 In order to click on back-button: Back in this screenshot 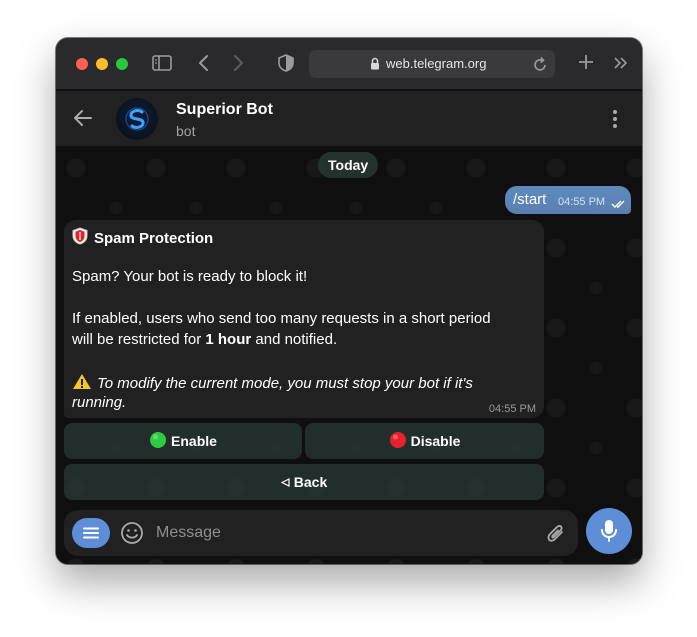, I will do `click(304, 482)`.